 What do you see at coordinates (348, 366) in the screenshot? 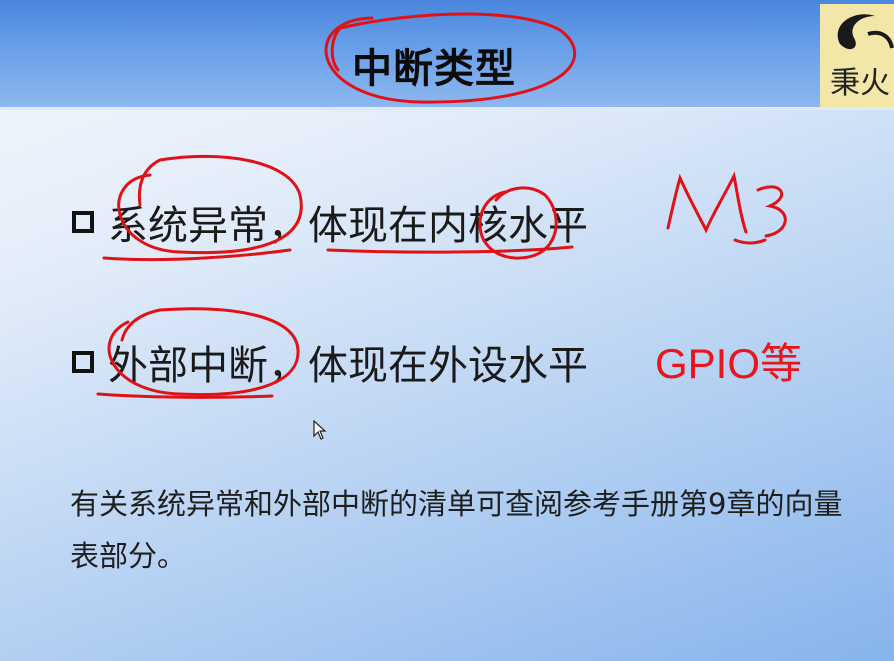
I see `bullet-text: 外部中断，体现在外设水平` at bounding box center [348, 366].